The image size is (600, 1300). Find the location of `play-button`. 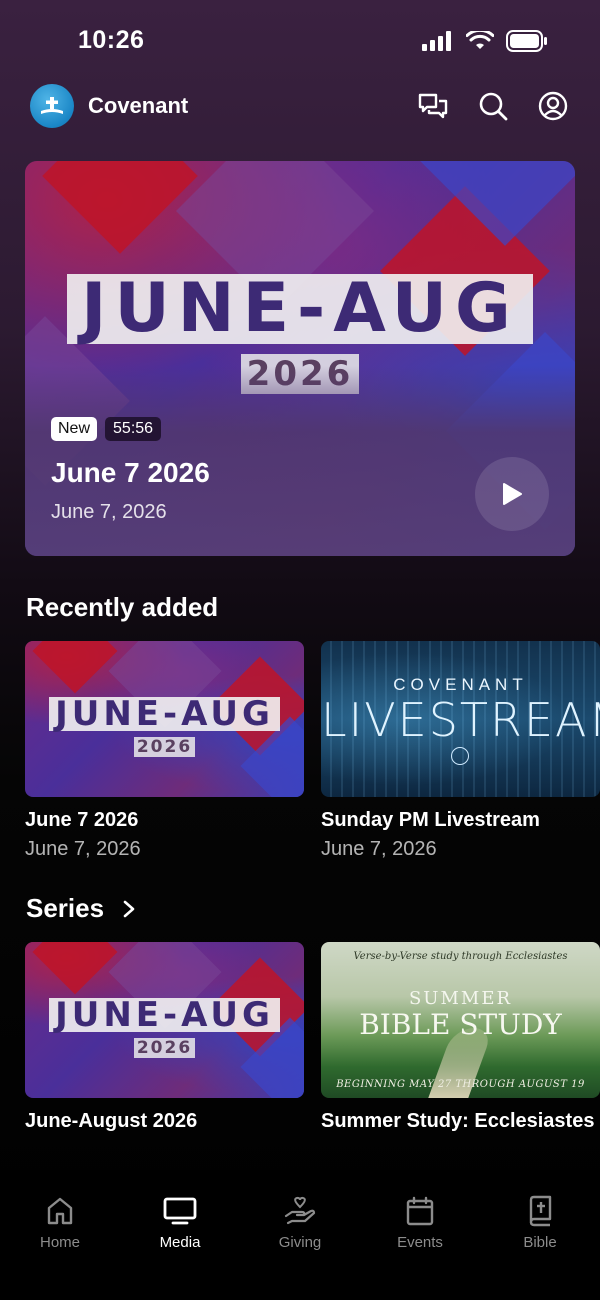

play-button is located at coordinates (512, 494).